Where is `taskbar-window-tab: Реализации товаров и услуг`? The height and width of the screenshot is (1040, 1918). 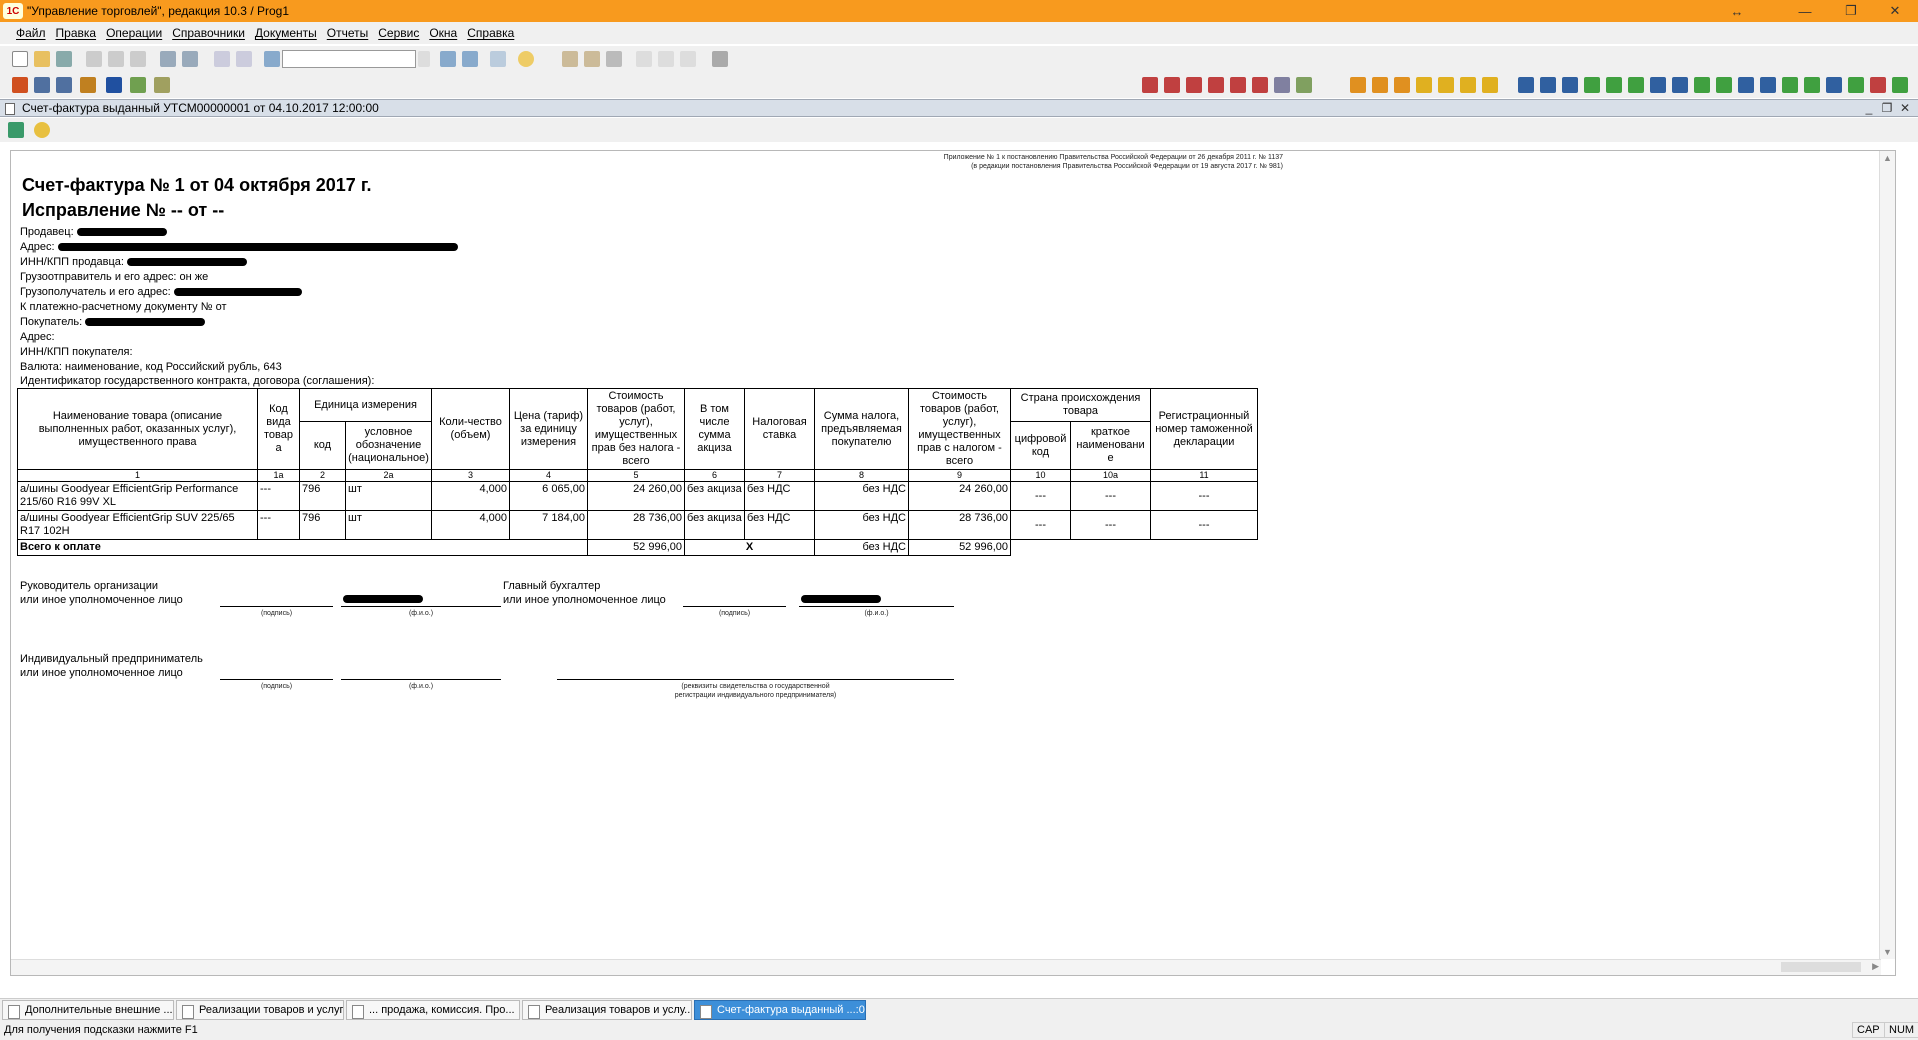 taskbar-window-tab: Реализации товаров и услуг is located at coordinates (260, 1010).